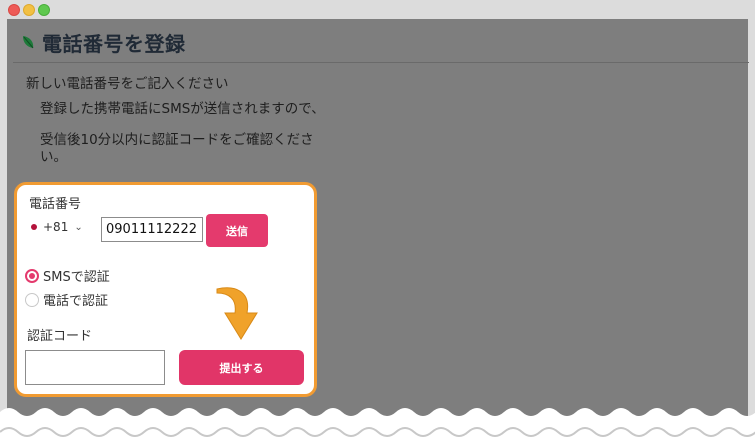 The image size is (755, 446). I want to click on maximize-window-button, so click(44, 10).